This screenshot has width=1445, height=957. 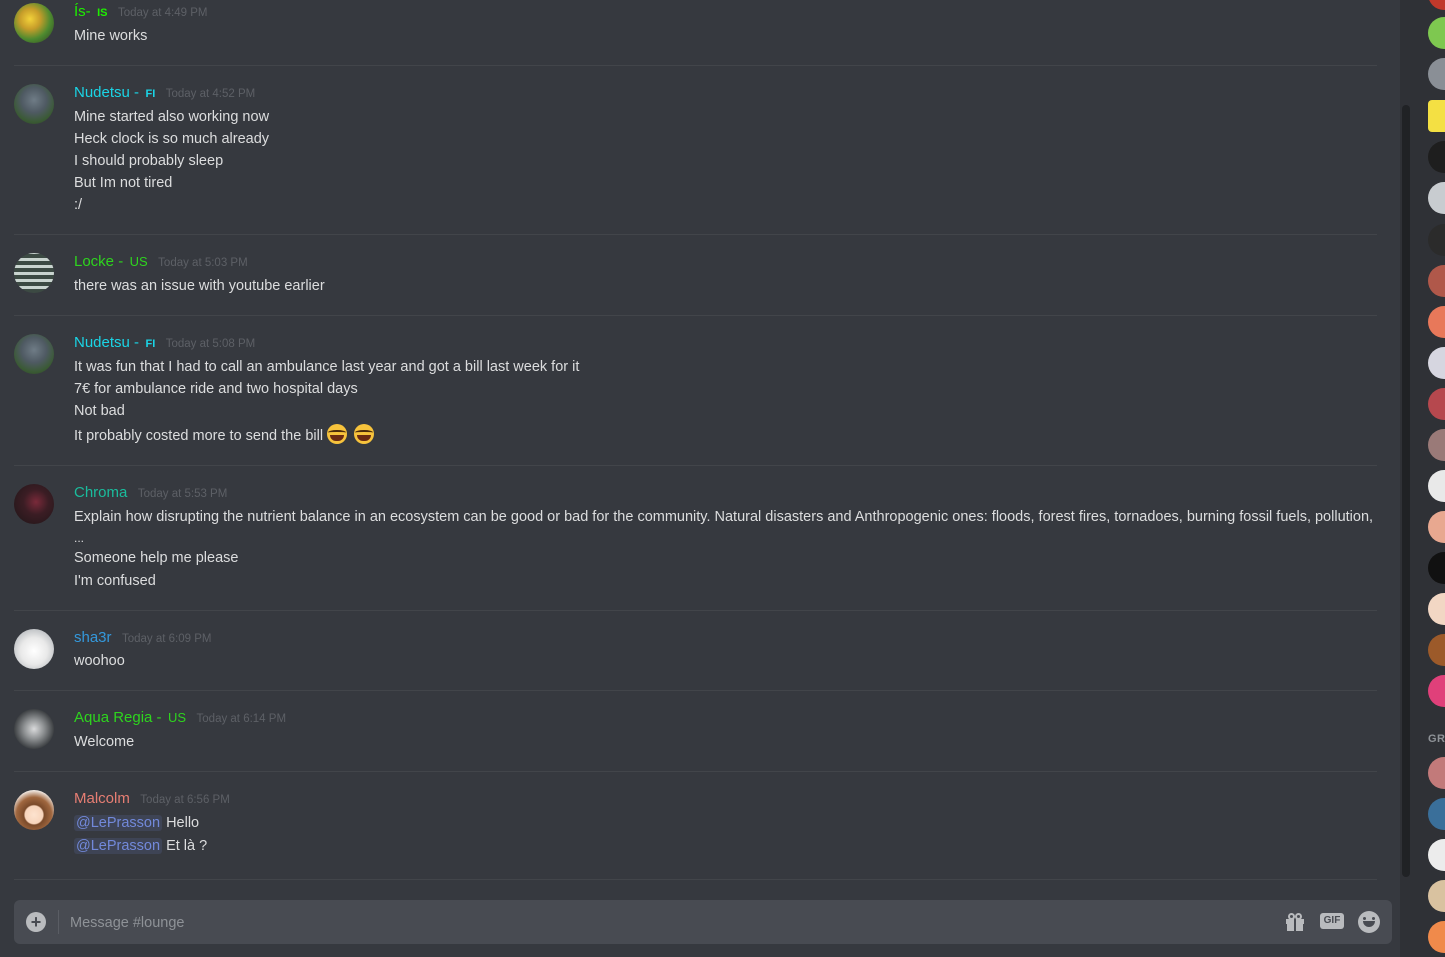 I want to click on message-text: Hello, so click(x=183, y=823).